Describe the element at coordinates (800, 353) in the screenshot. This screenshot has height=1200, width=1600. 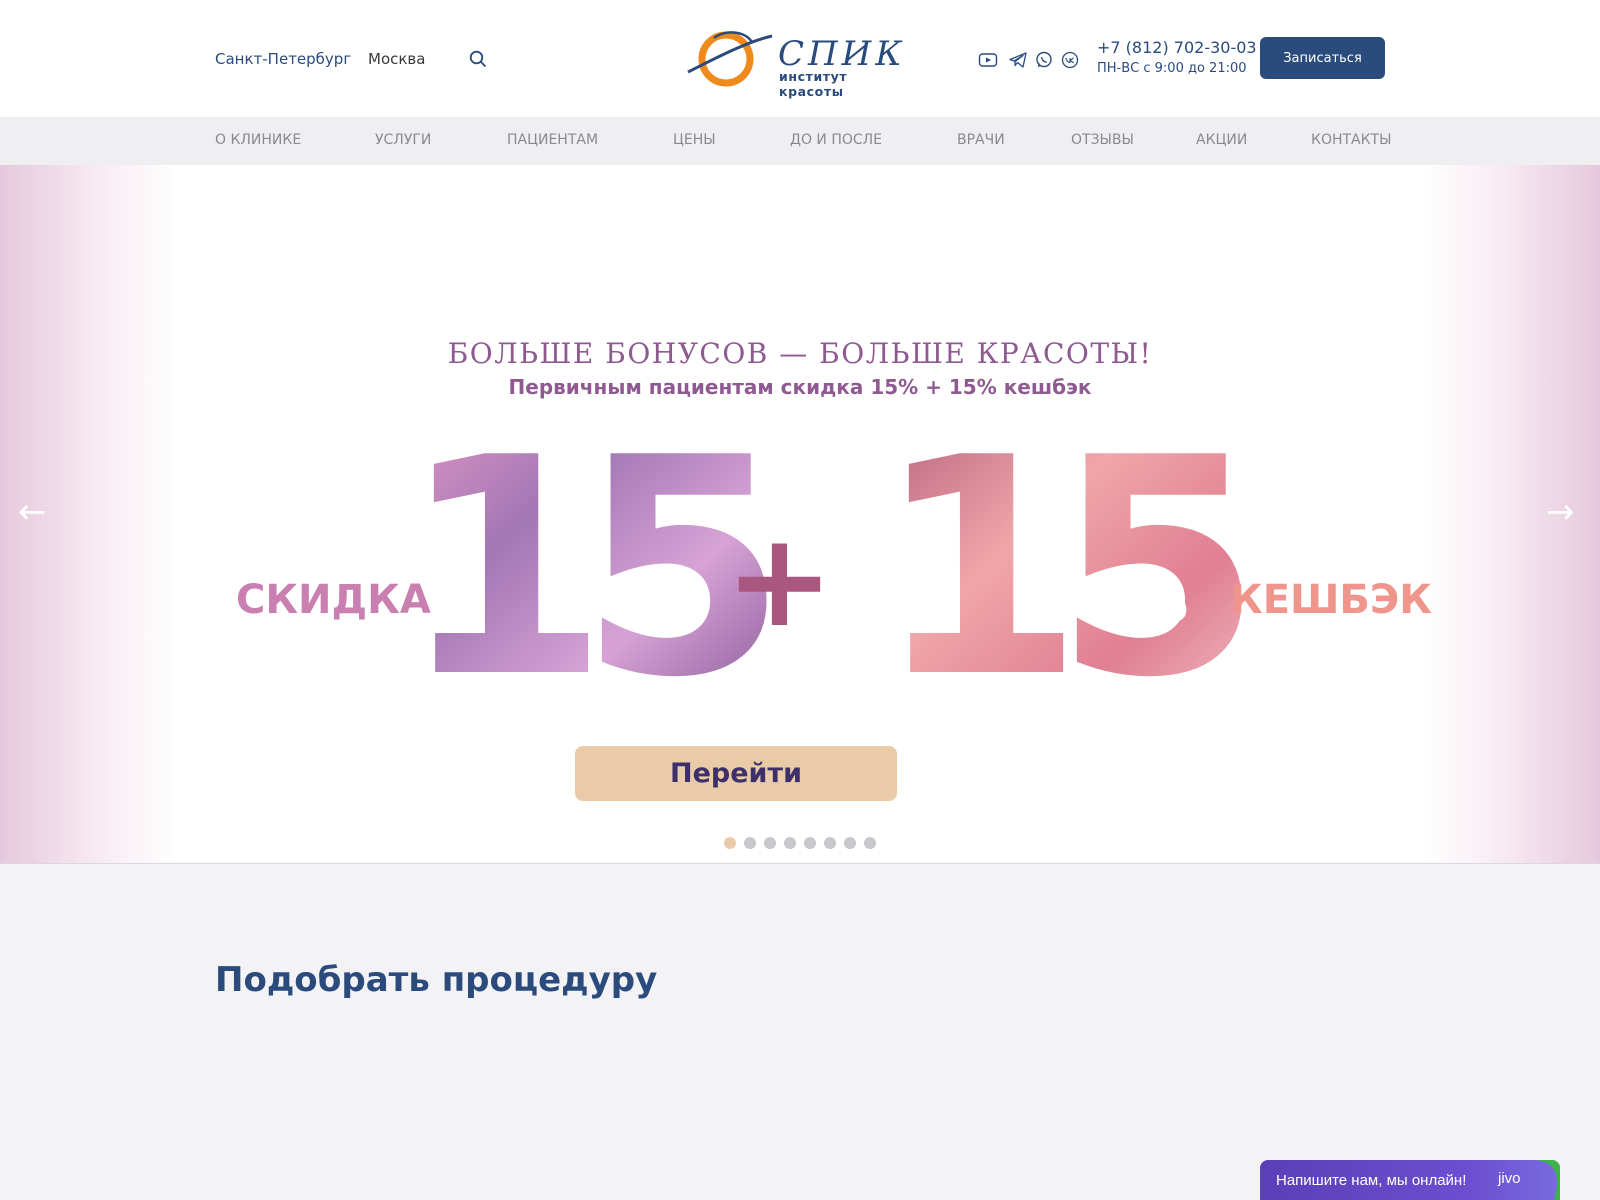
I see `hero-title: БОЛЬШЕ БОНУСОВ — БОЛЬШЕ КРАСОТЫ!` at that location.